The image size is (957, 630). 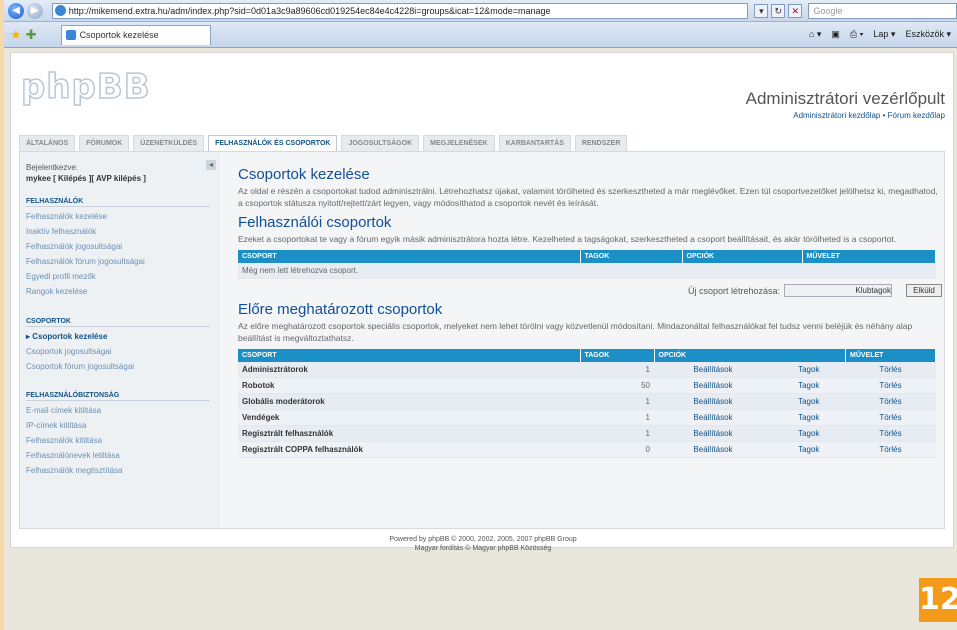 I want to click on add-favorites-icon: ✚, so click(x=31, y=35).